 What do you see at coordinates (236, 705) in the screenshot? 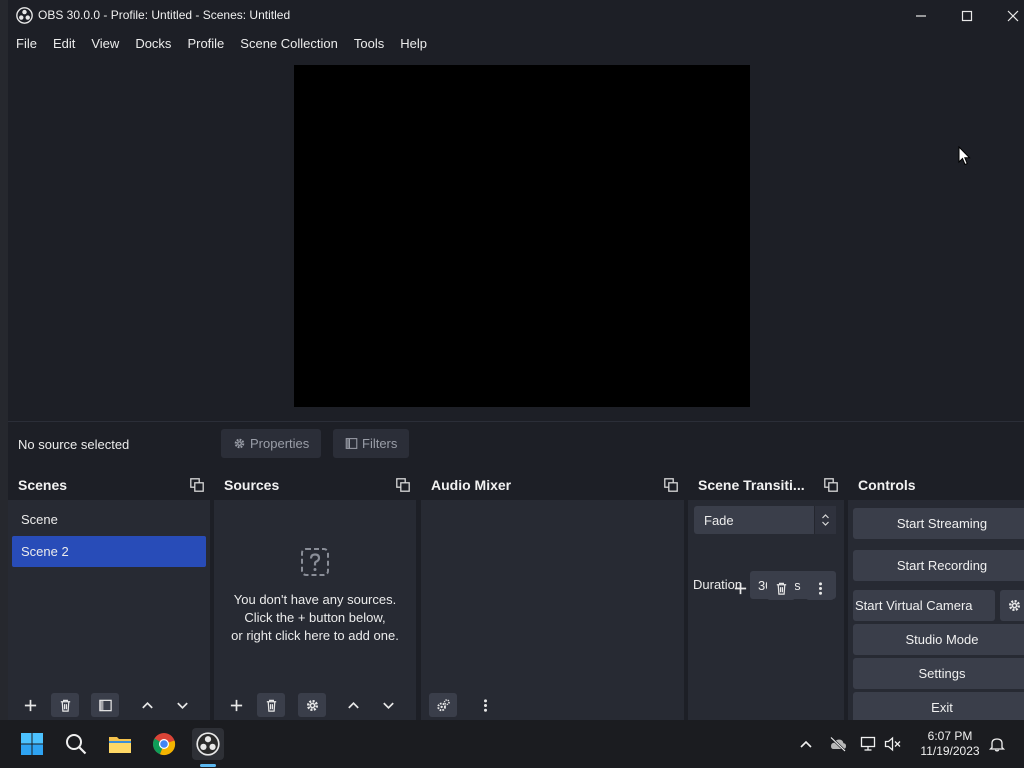
I see `add-source-button` at bounding box center [236, 705].